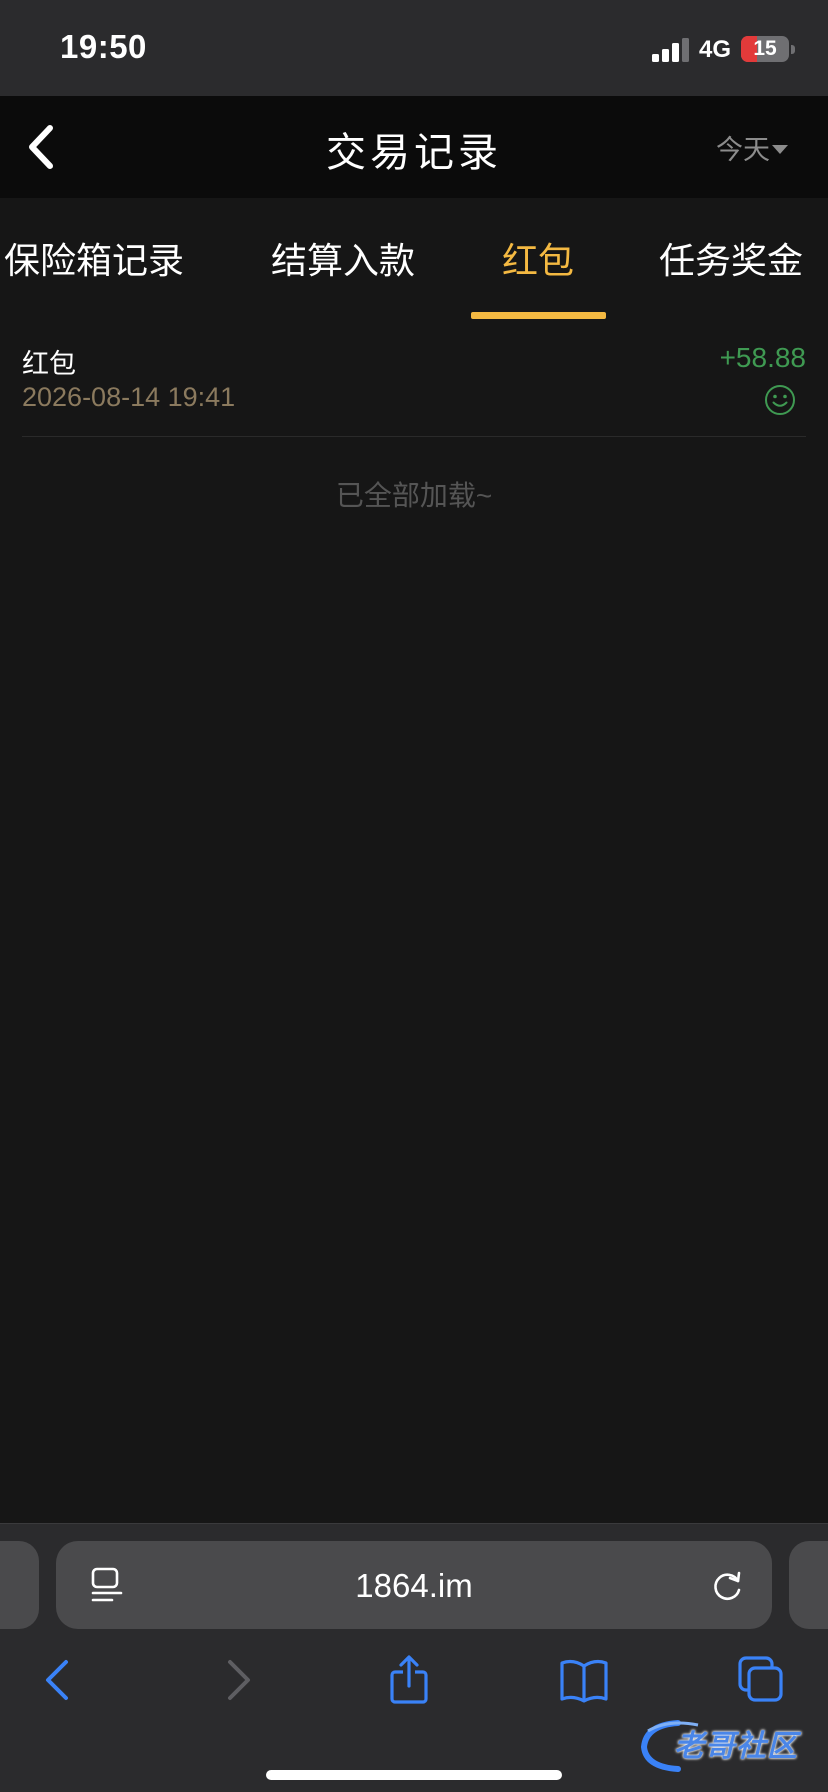 This screenshot has width=828, height=1792. Describe the element at coordinates (19, 1585) in the screenshot. I see `previous-tab-preview` at that location.